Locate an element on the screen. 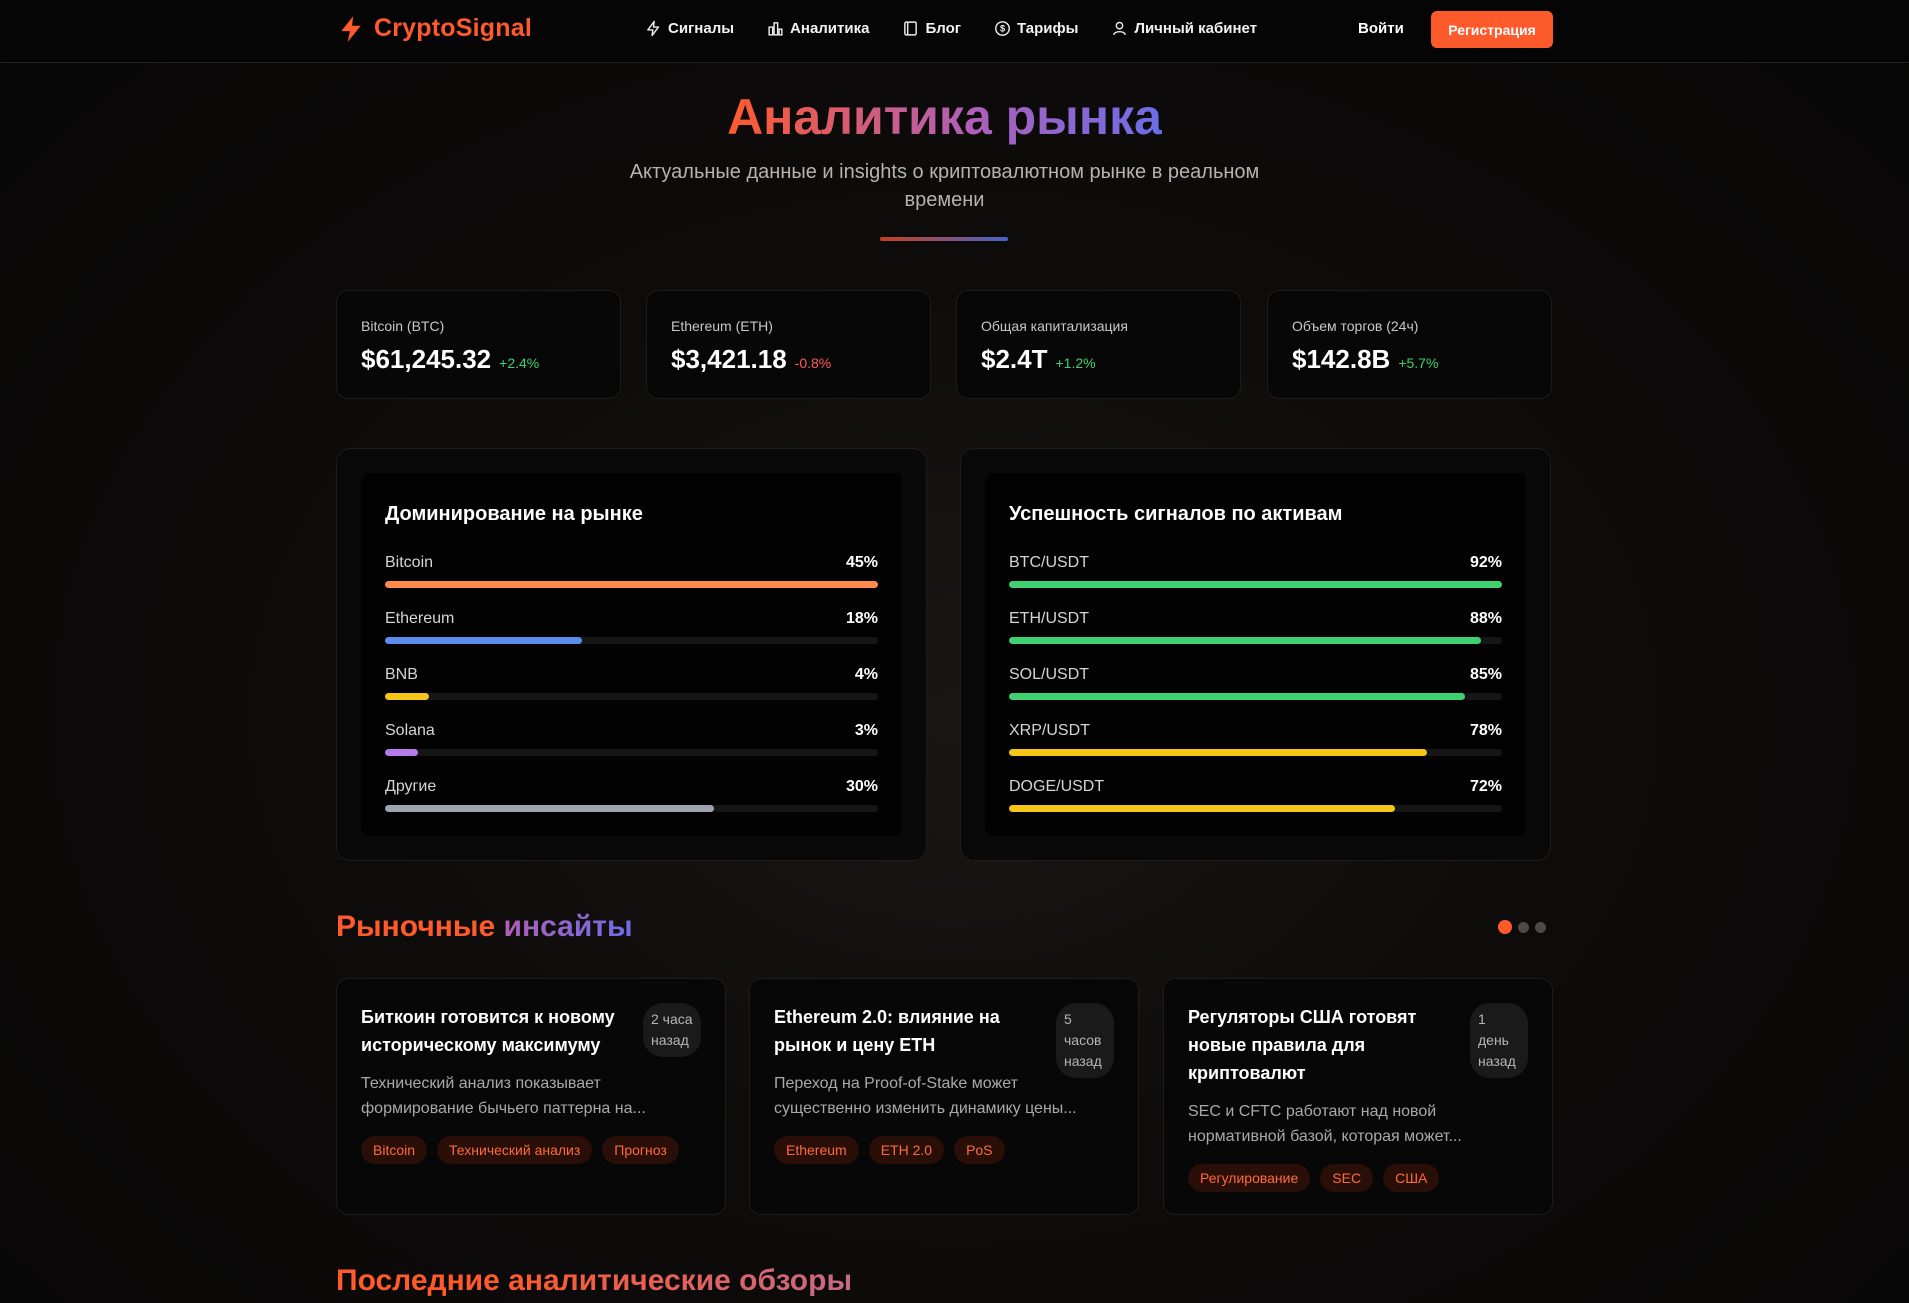  stat-label: Объем торгов (24ч) is located at coordinates (1355, 326).